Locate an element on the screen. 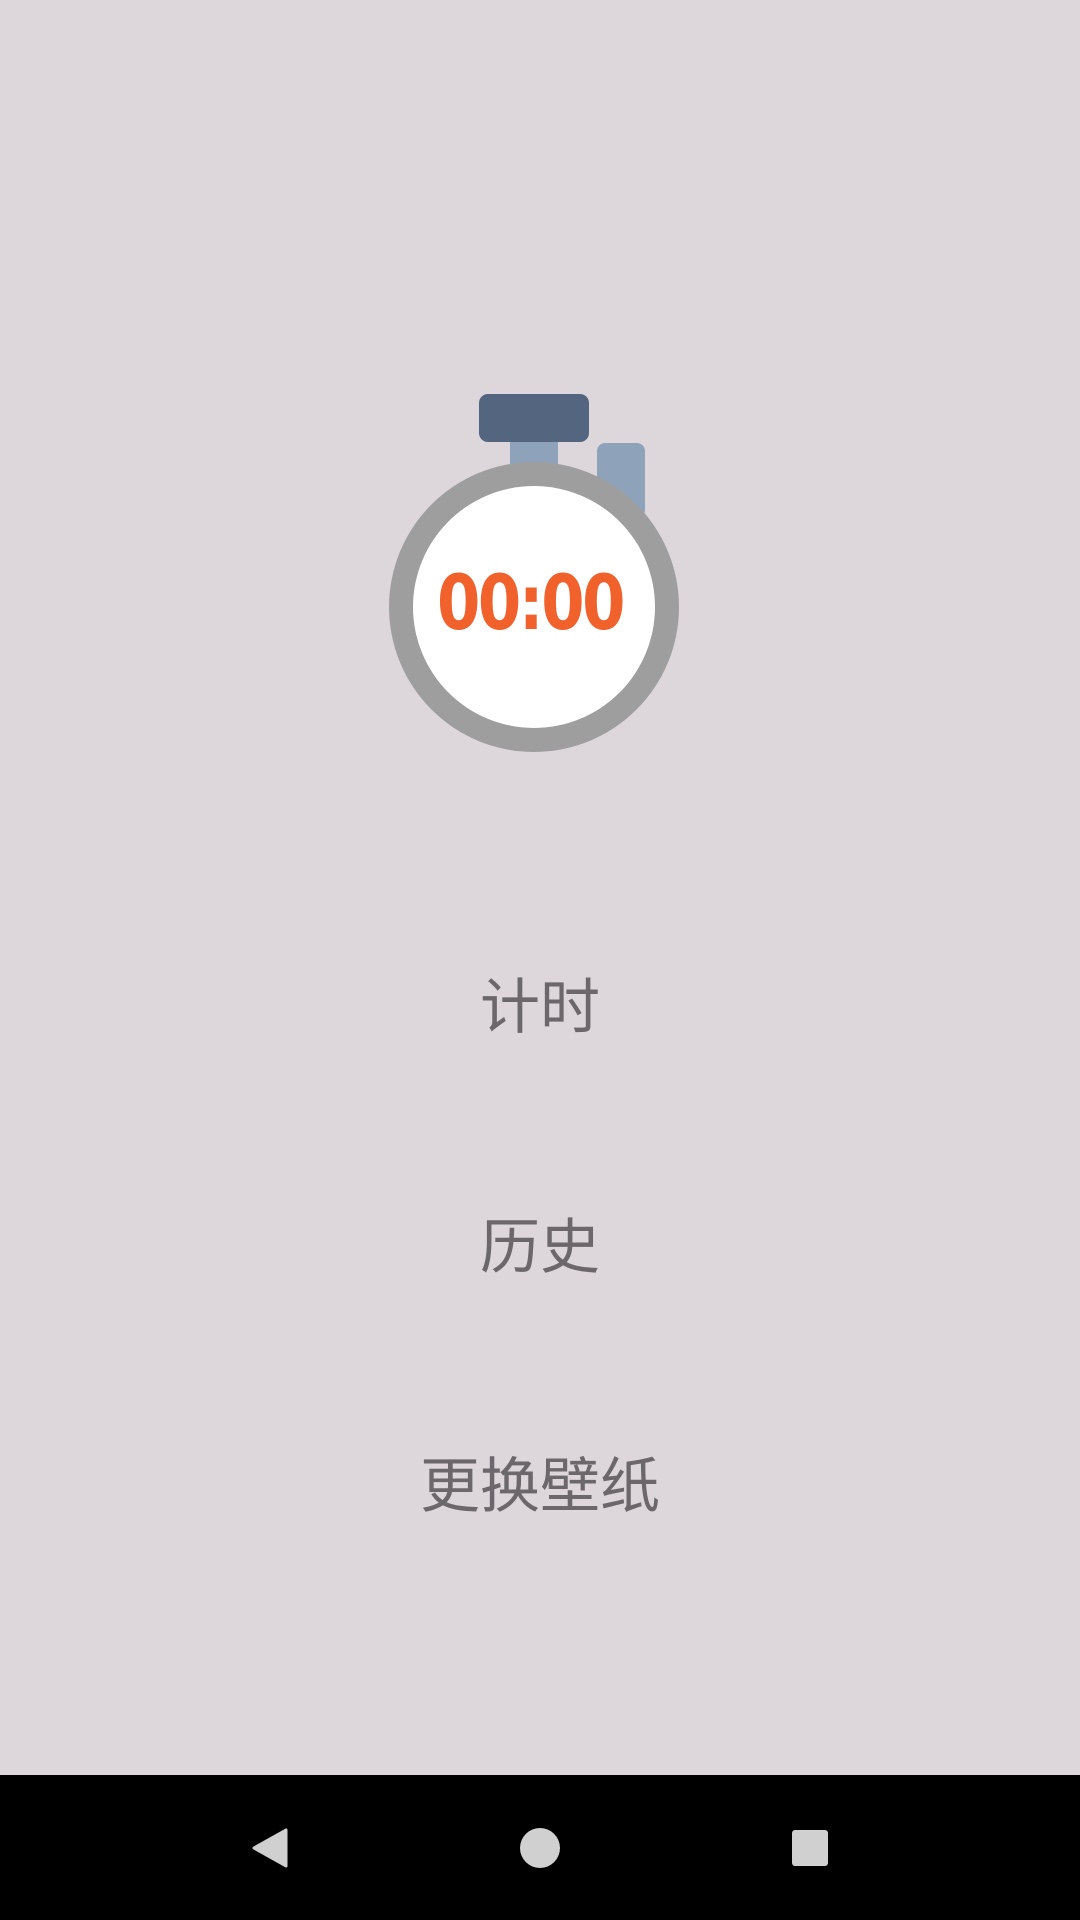 The height and width of the screenshot is (1920, 1080). home-button is located at coordinates (540, 1848).